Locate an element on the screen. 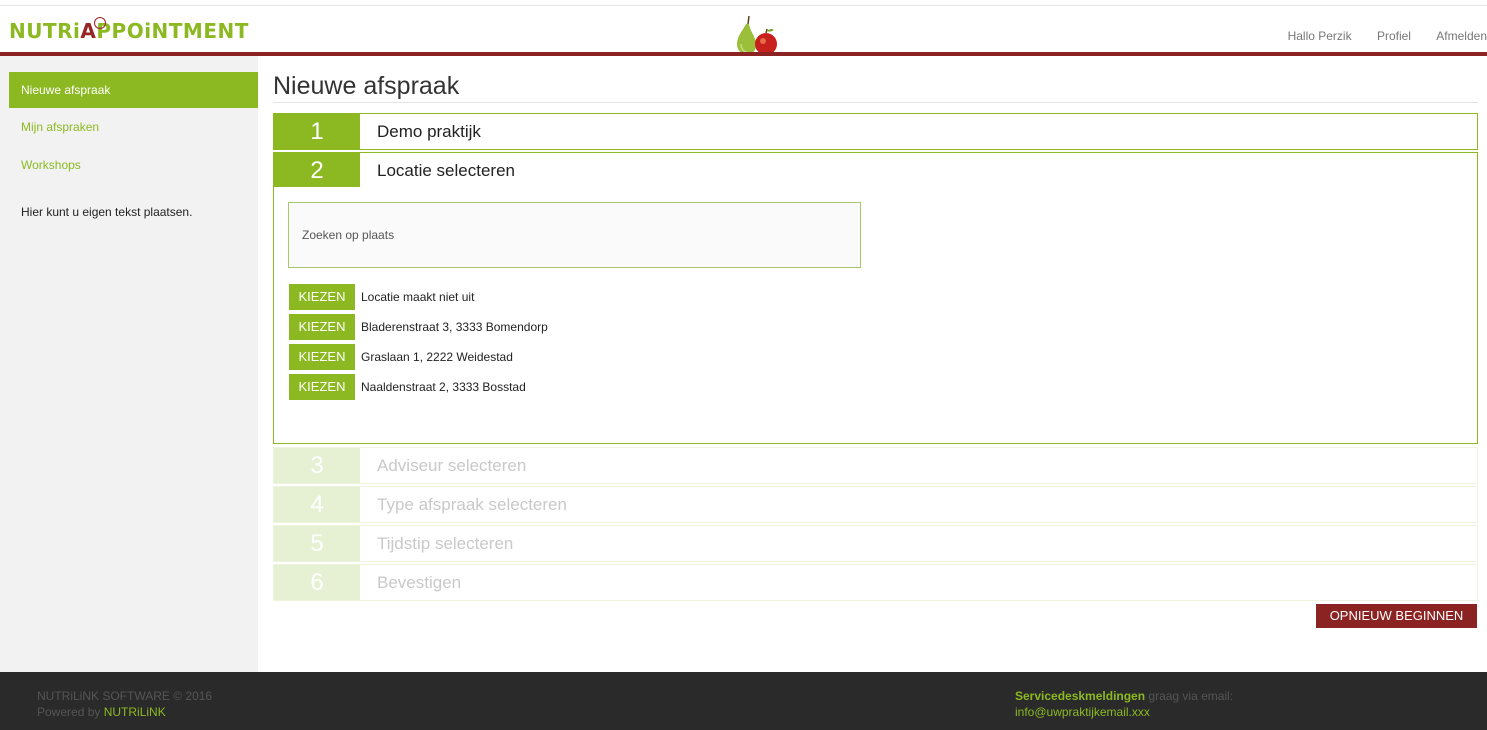  step-1-header: 1 Demo praktijk is located at coordinates (875, 131).